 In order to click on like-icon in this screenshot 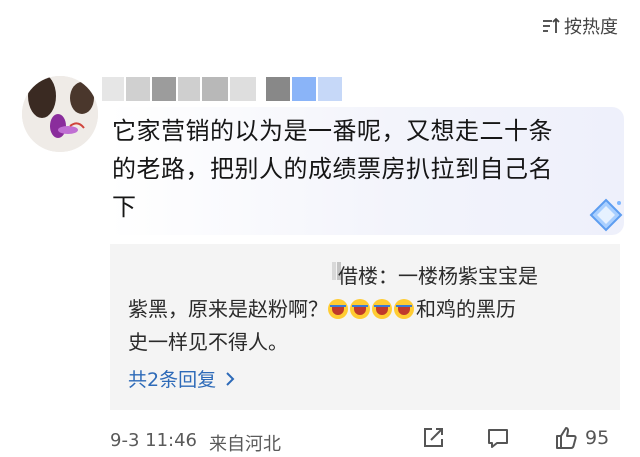, I will do `click(566, 438)`.